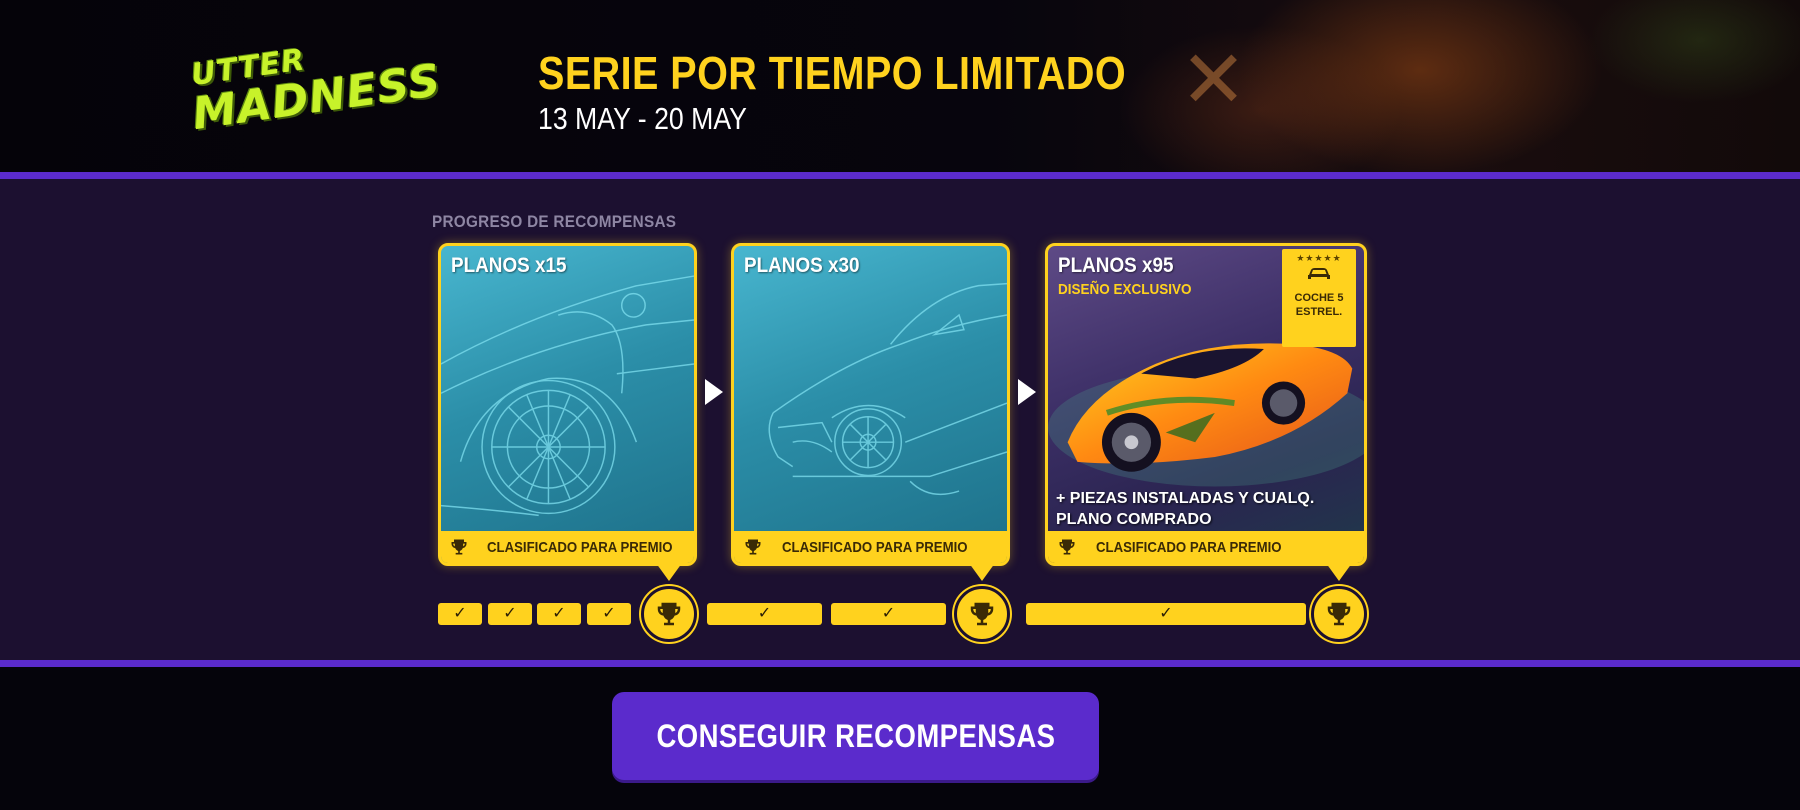  I want to click on car-icon, so click(1319, 275).